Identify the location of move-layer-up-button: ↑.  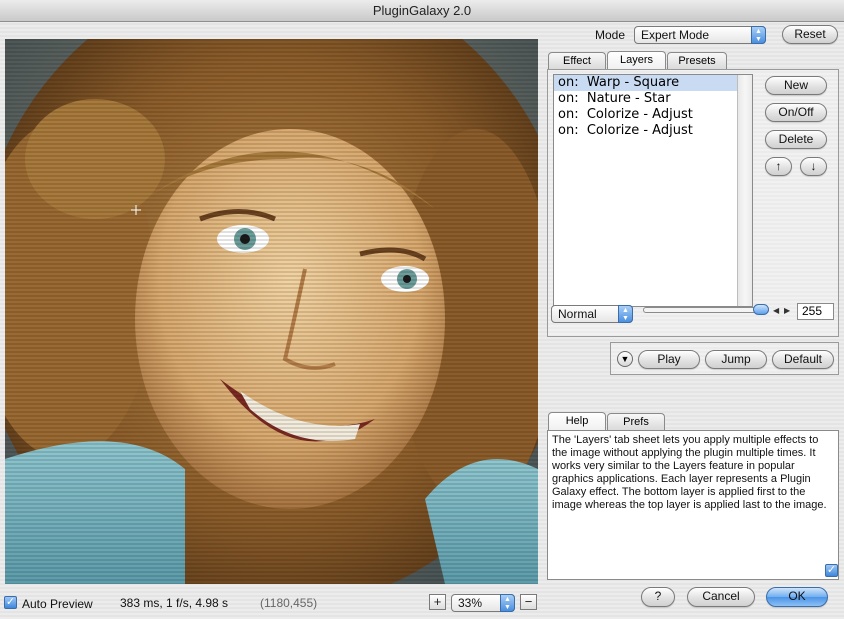
(778, 166).